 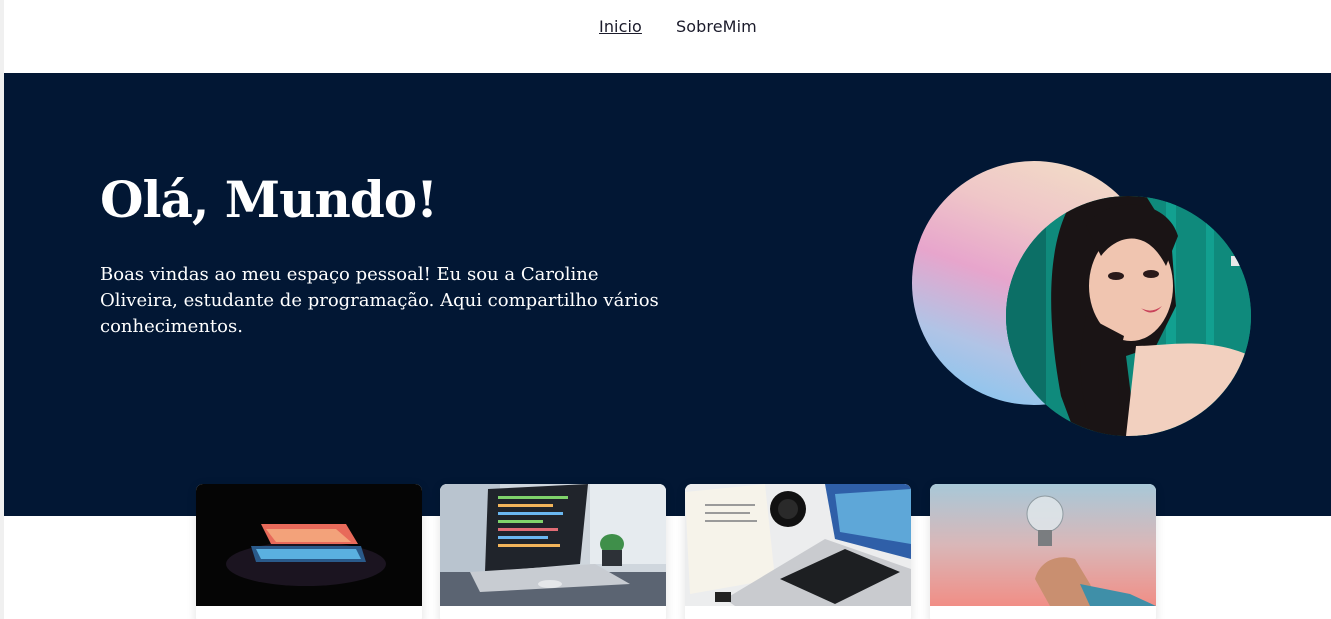 I want to click on card-lightbulb, so click(x=1043, y=551).